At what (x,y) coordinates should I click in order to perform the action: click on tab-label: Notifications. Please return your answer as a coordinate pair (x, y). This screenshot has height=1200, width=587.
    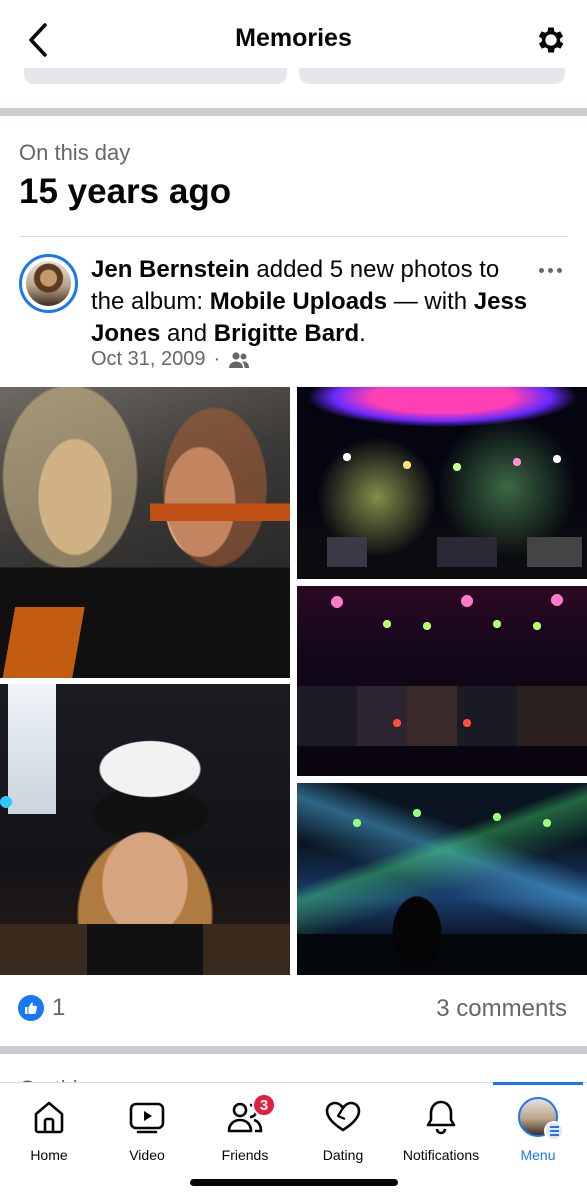
    Looking at the image, I should click on (441, 1155).